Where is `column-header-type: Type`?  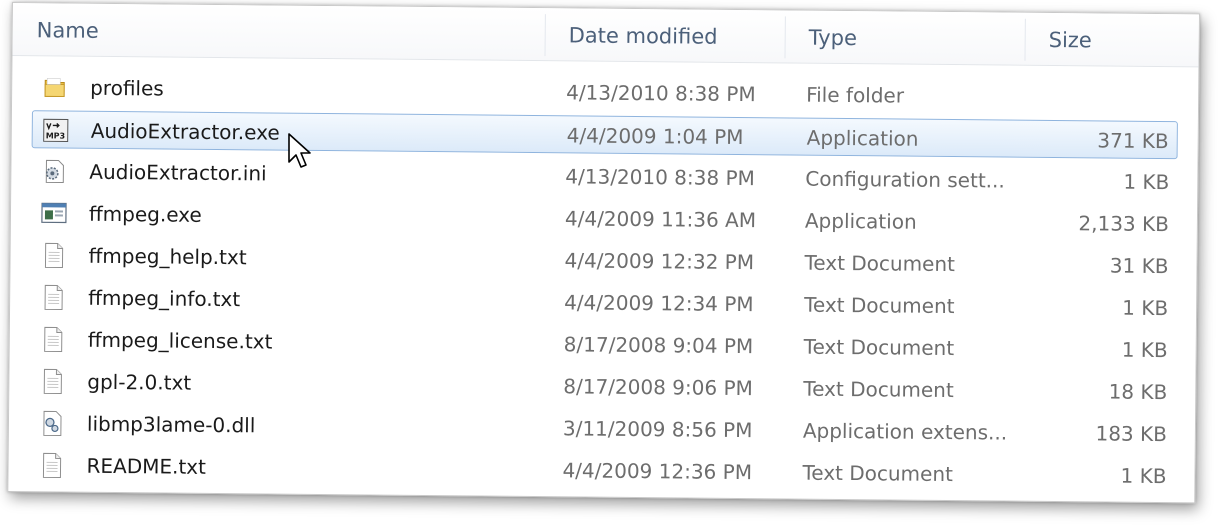 column-header-type: Type is located at coordinates (904, 37).